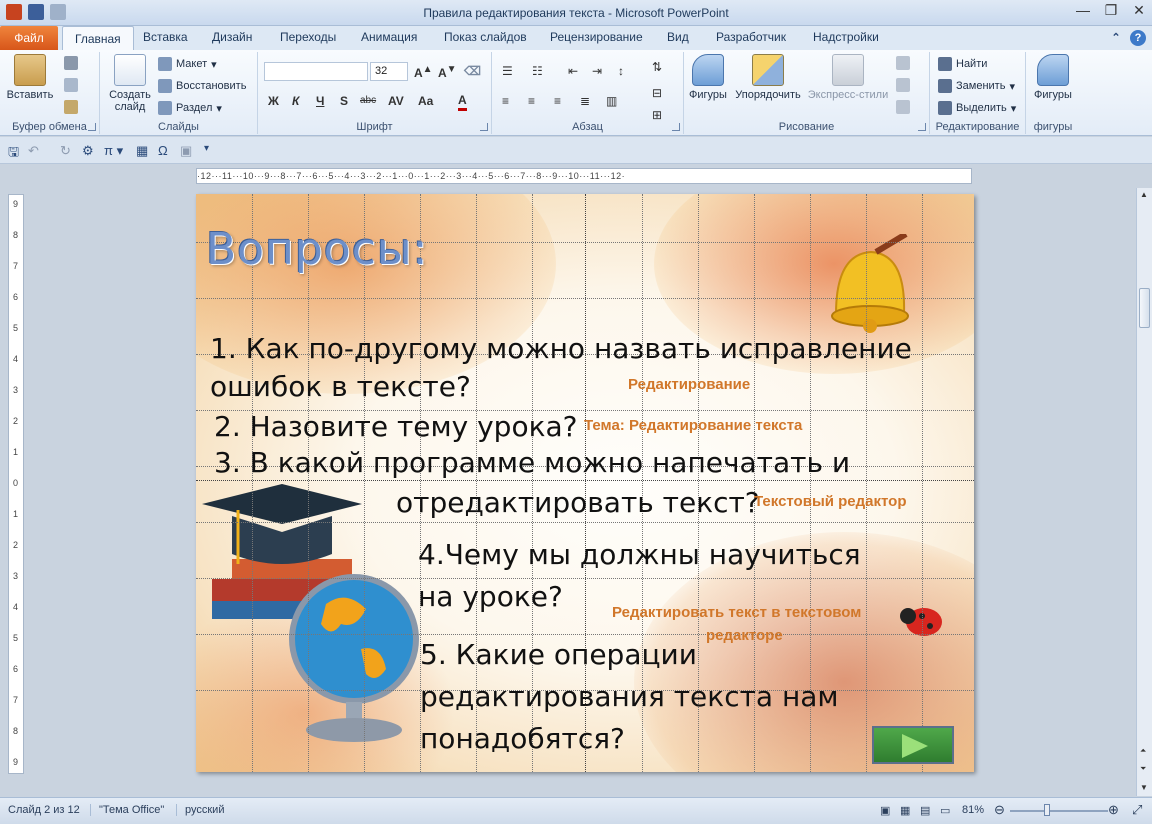 The image size is (1152, 824). What do you see at coordinates (1144, 308) in the screenshot?
I see `scroll-thumb` at bounding box center [1144, 308].